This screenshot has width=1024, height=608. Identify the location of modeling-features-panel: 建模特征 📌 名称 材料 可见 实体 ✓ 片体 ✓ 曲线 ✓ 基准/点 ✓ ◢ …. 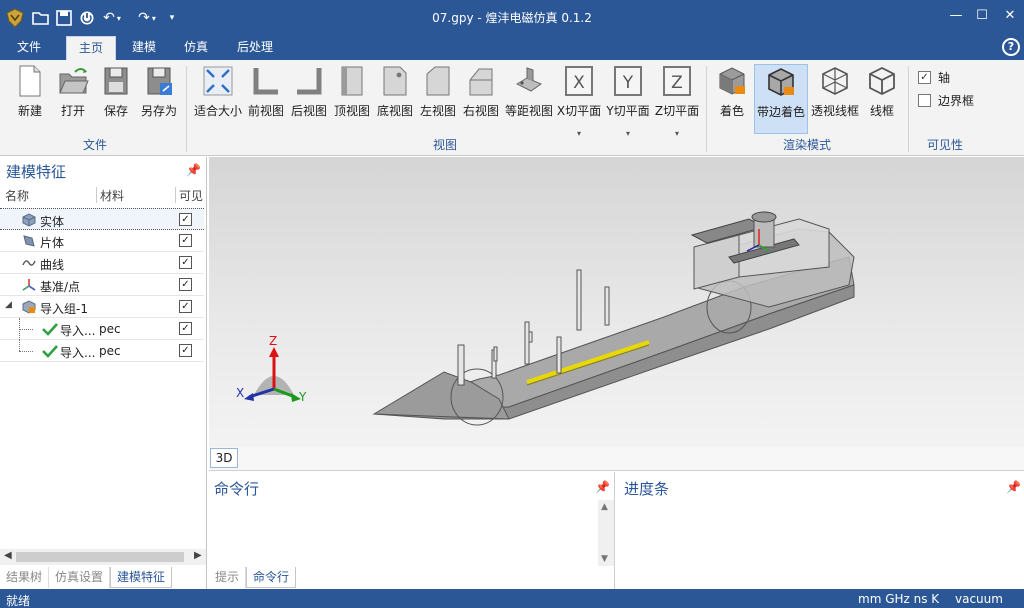
(103, 373).